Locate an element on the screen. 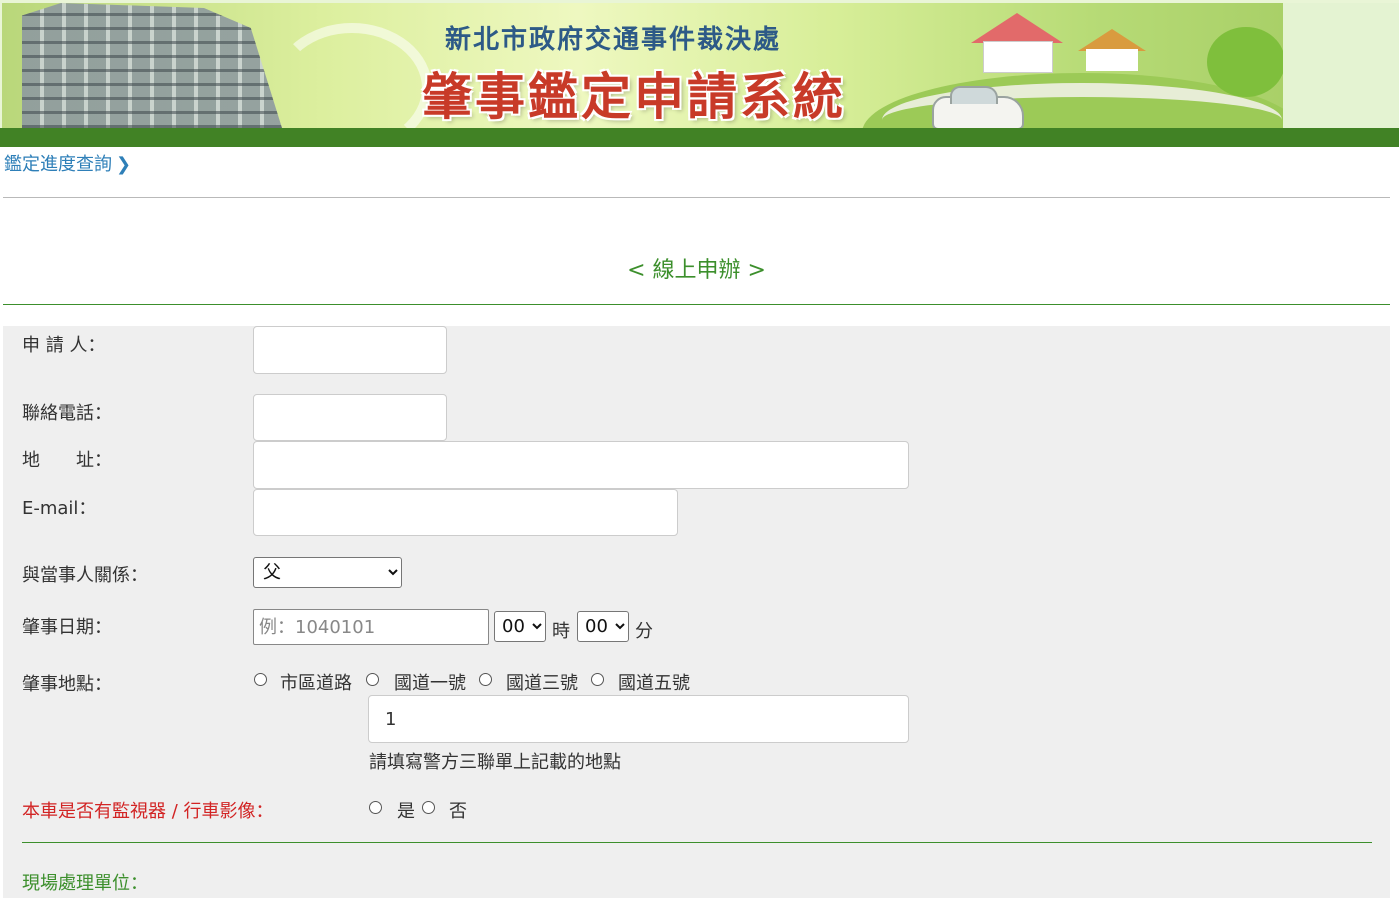  location-detail-input is located at coordinates (638, 719).